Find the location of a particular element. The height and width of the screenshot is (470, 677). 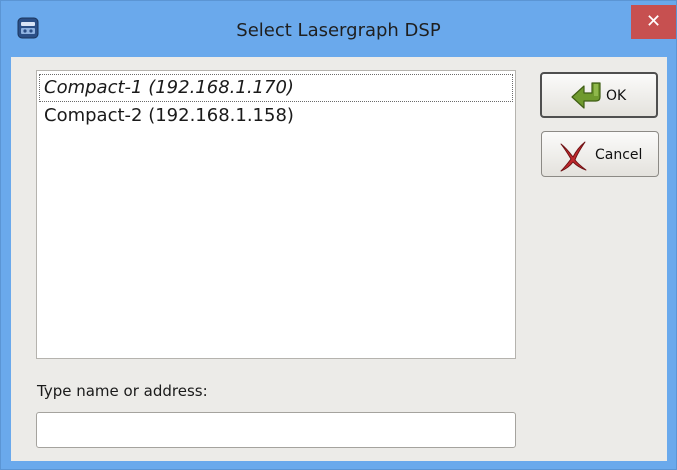

ok-button: OK is located at coordinates (599, 95).